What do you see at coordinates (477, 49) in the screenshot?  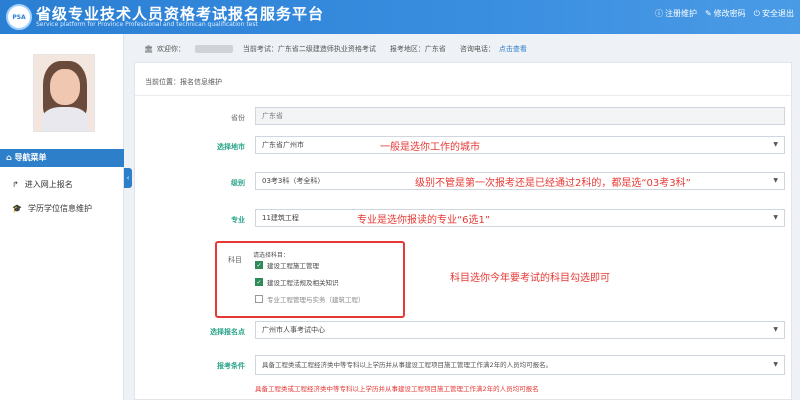 I see `phone-label: 咨询电话：` at bounding box center [477, 49].